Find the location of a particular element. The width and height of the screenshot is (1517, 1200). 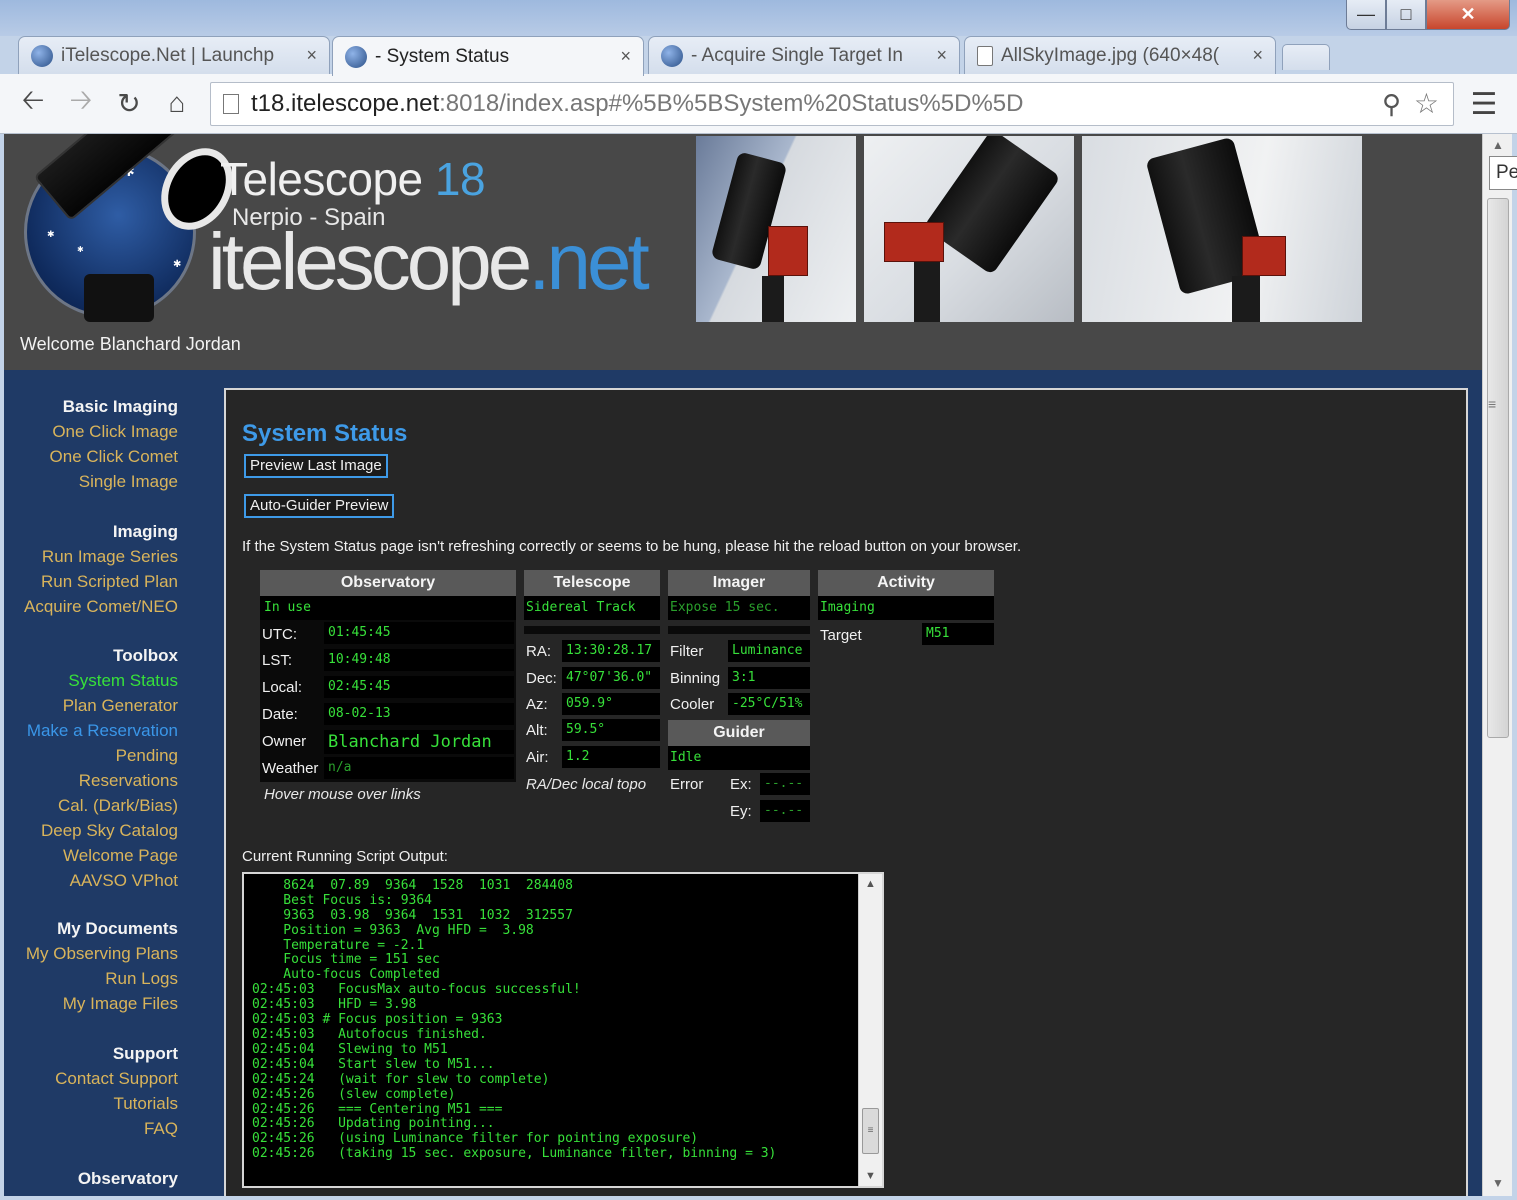

page-title: System Status is located at coordinates (325, 433).